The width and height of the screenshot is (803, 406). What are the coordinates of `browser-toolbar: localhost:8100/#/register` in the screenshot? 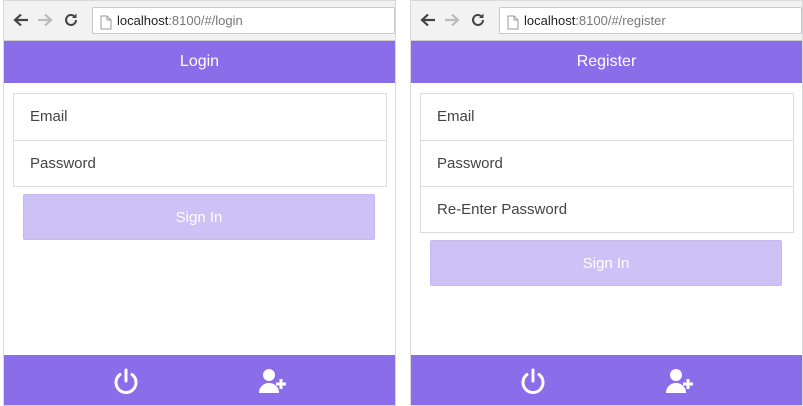 It's located at (606, 21).